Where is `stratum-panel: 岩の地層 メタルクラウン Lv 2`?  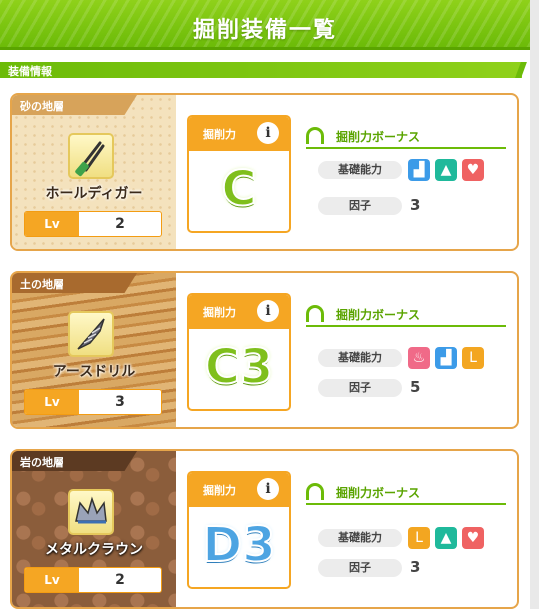 stratum-panel: 岩の地層 メタルクラウン Lv 2 is located at coordinates (94, 529).